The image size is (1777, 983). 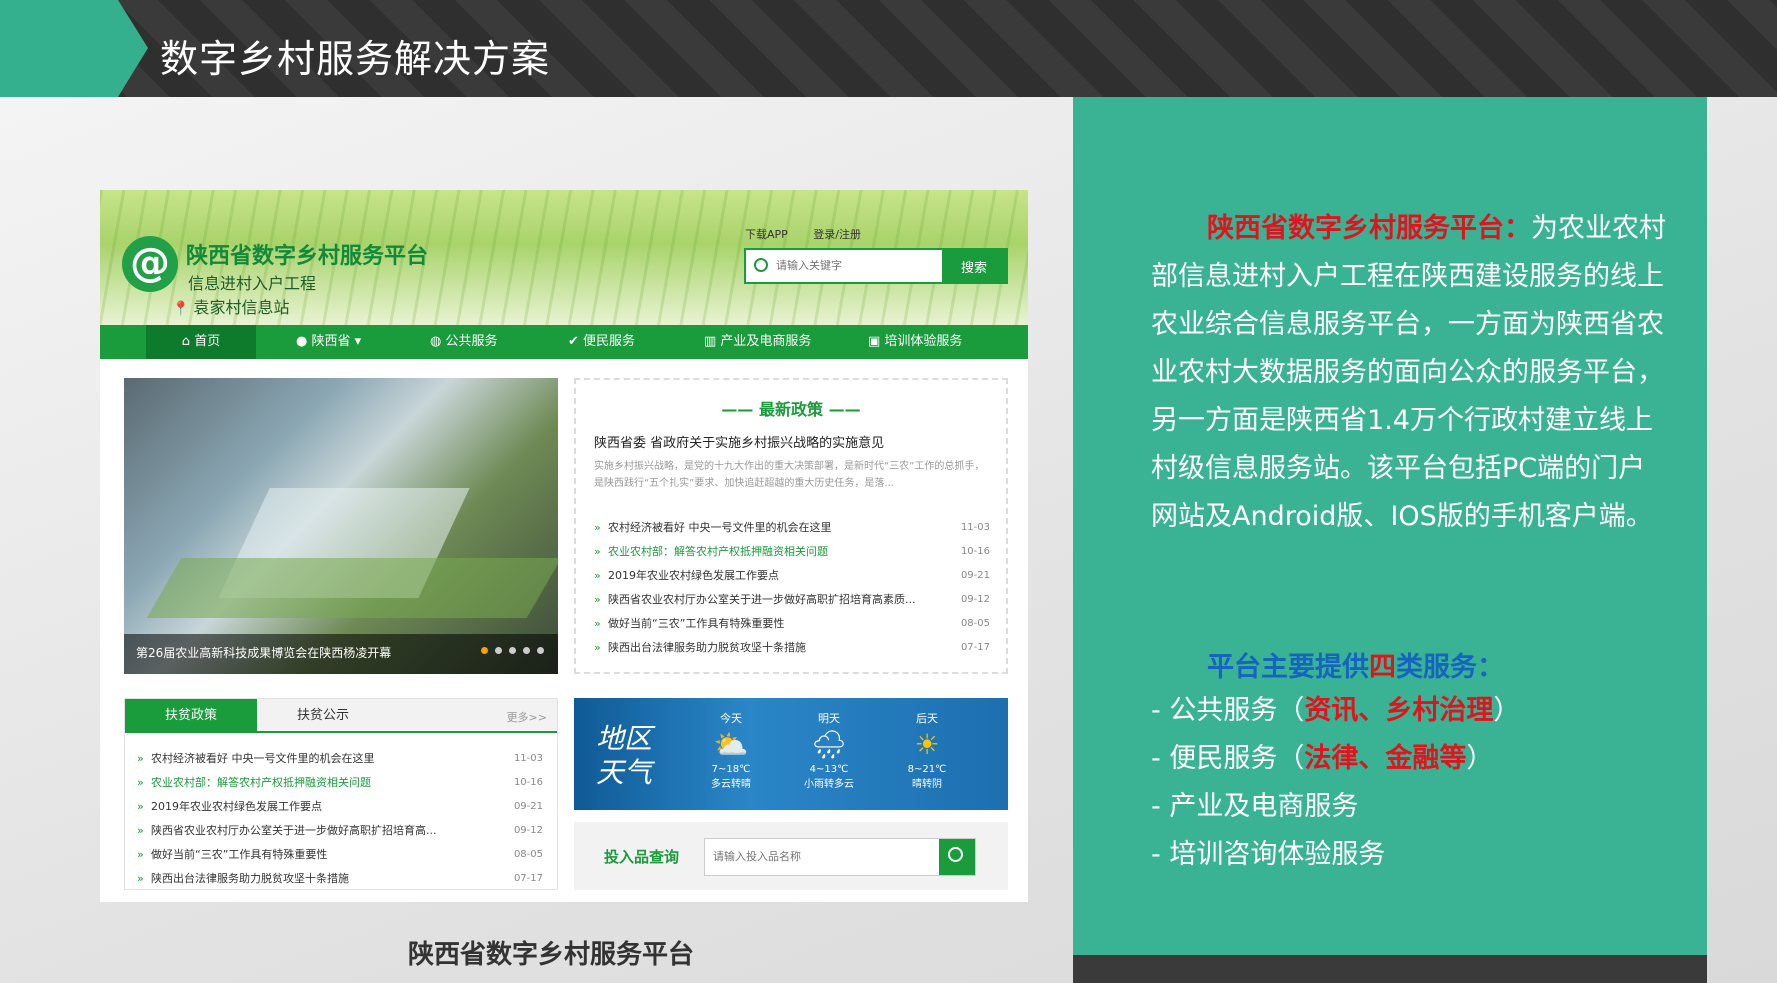 What do you see at coordinates (252, 283) in the screenshot?
I see `site-subtitle: 信息进村入户工程` at bounding box center [252, 283].